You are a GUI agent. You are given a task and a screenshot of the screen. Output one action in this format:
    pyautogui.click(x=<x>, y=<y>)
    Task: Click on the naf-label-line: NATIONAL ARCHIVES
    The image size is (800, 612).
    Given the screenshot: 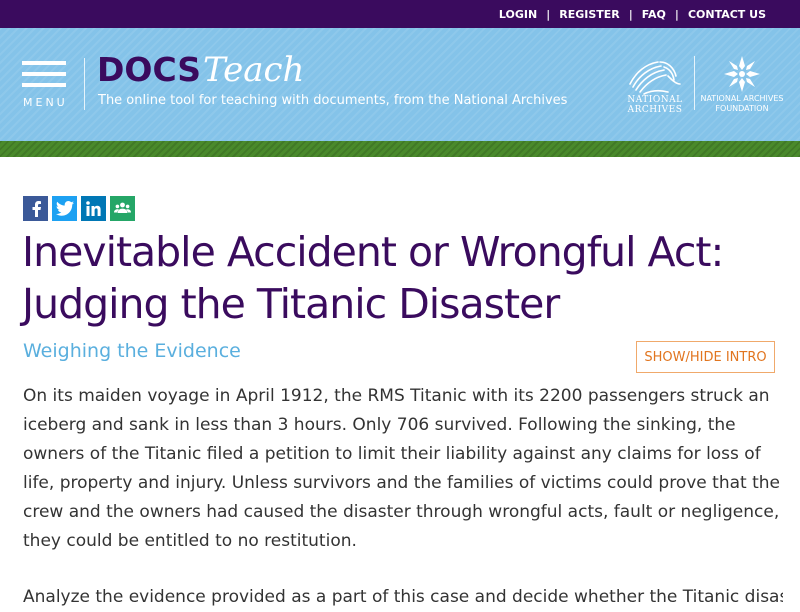 What is the action you would take?
    pyautogui.click(x=742, y=98)
    